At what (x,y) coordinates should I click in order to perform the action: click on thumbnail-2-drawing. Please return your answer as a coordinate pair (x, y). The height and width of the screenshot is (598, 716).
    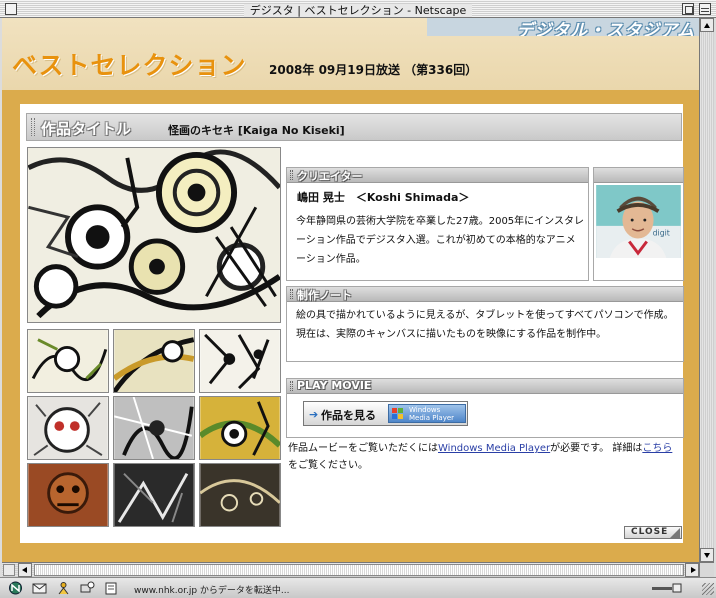
    Looking at the image, I should click on (154, 361).